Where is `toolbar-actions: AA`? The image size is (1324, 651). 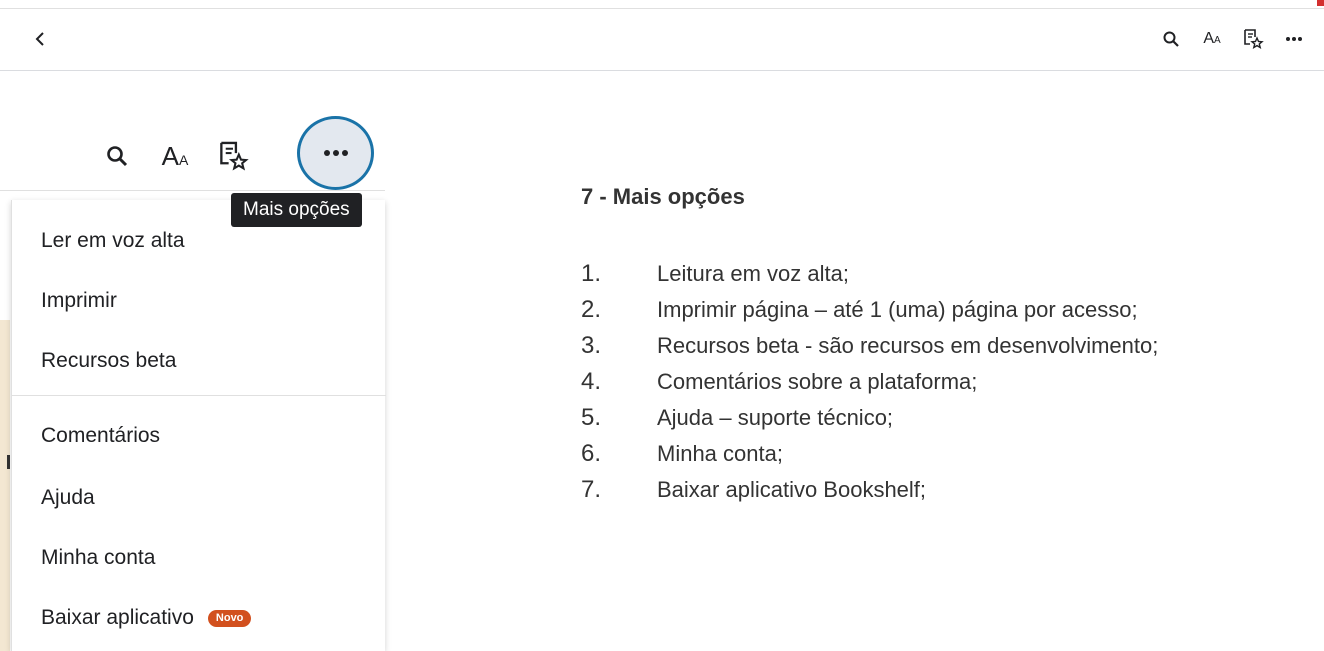
toolbar-actions: AA is located at coordinates (1232, 39).